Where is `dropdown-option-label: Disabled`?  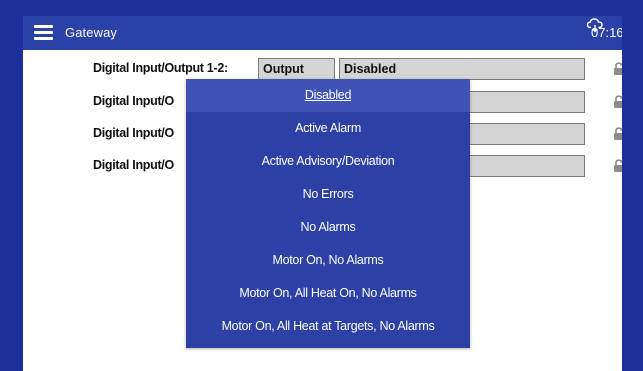 dropdown-option-label: Disabled is located at coordinates (328, 95).